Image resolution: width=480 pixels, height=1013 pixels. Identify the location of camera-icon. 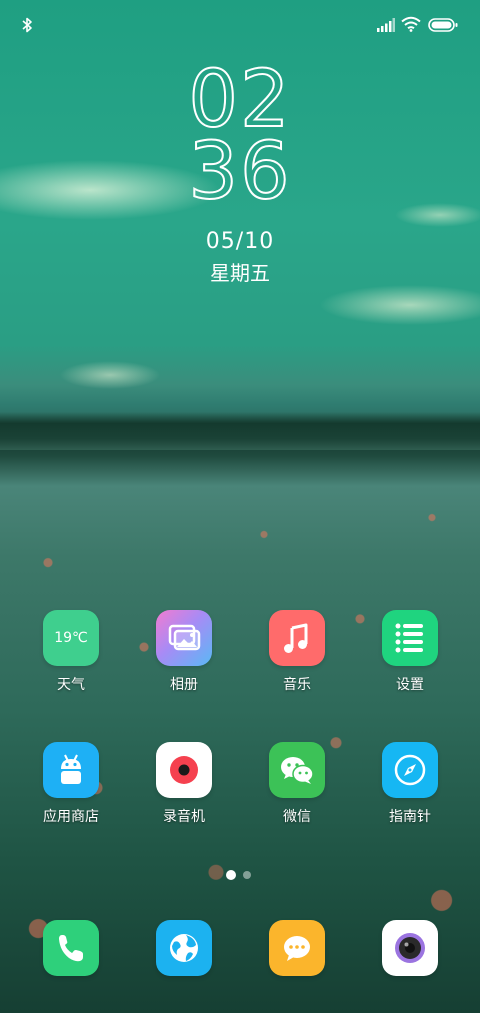
(410, 948).